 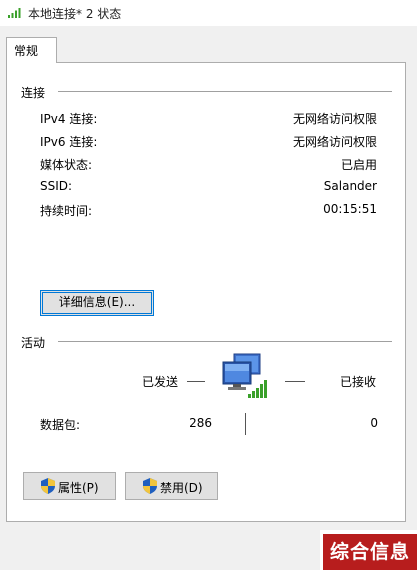 What do you see at coordinates (60, 425) in the screenshot?
I see `packets-label: 数据包:` at bounding box center [60, 425].